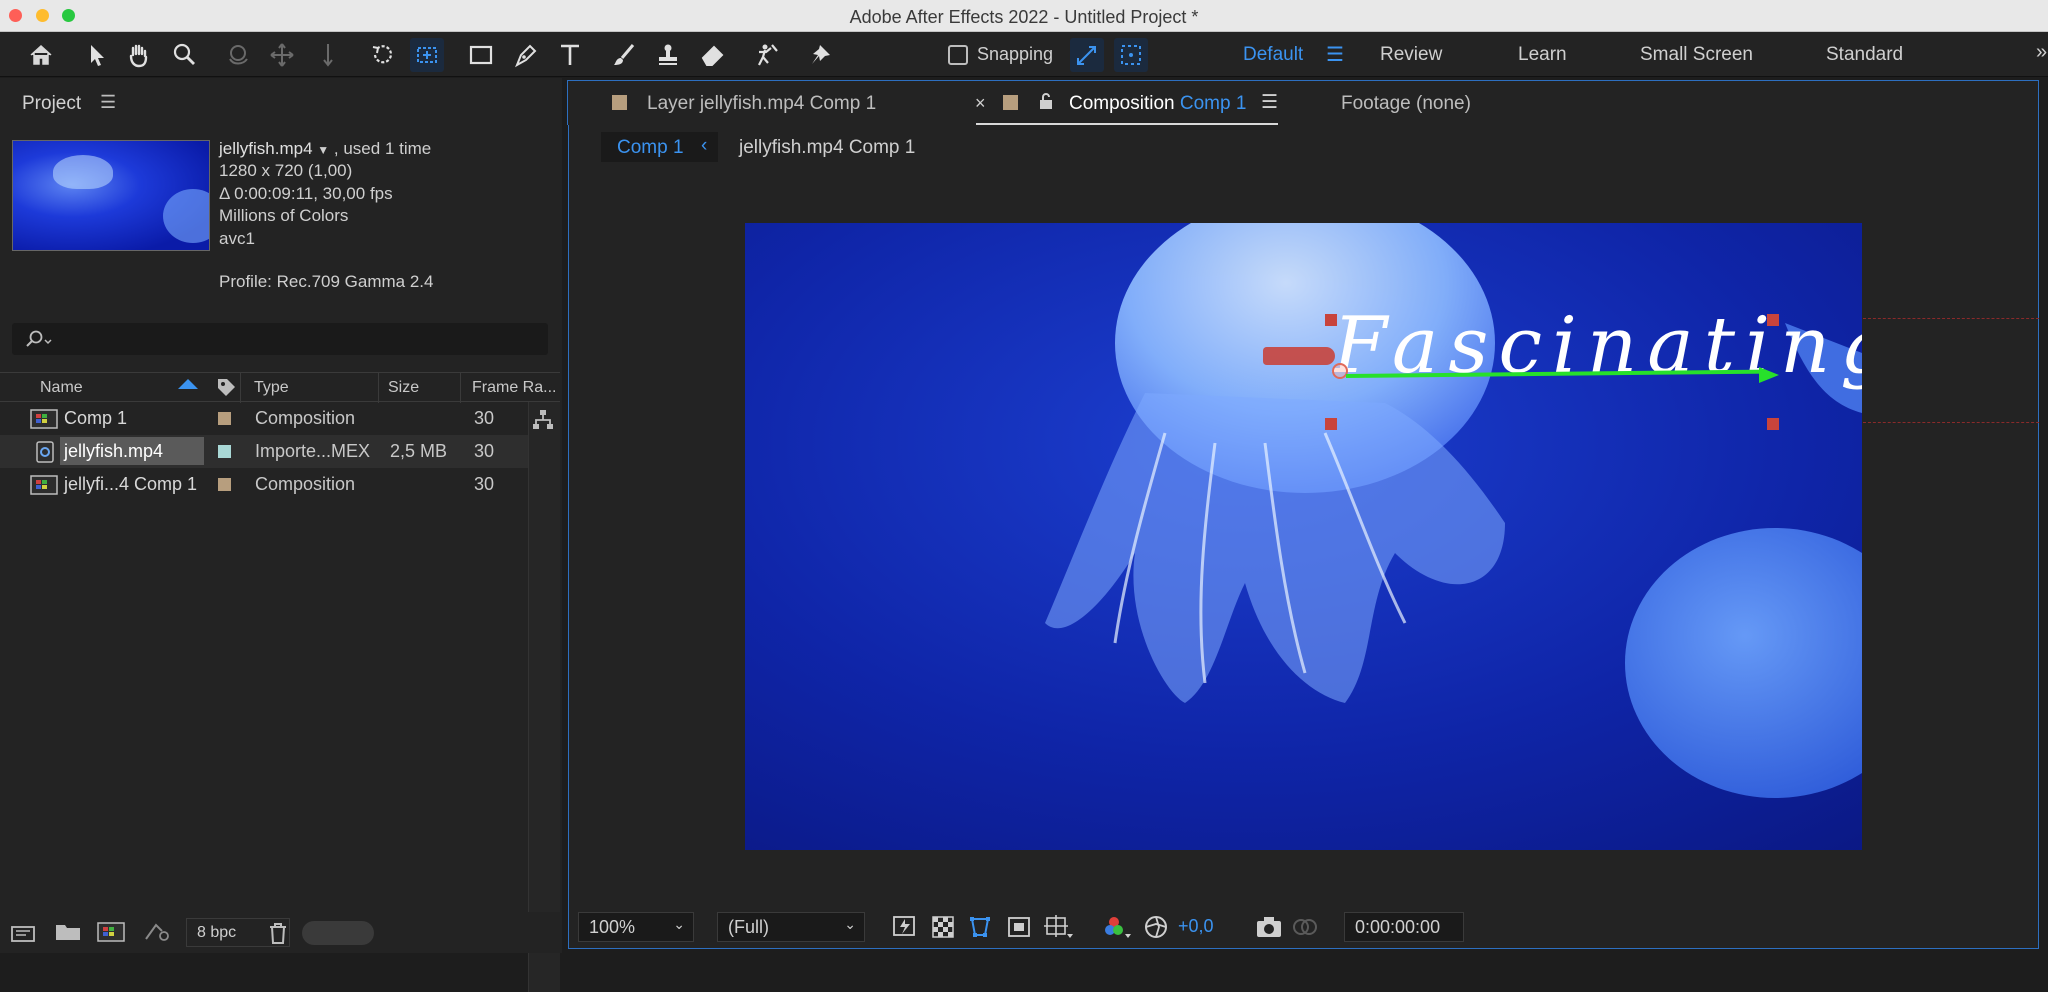  What do you see at coordinates (943, 927) in the screenshot?
I see `transparency-grid-icon` at bounding box center [943, 927].